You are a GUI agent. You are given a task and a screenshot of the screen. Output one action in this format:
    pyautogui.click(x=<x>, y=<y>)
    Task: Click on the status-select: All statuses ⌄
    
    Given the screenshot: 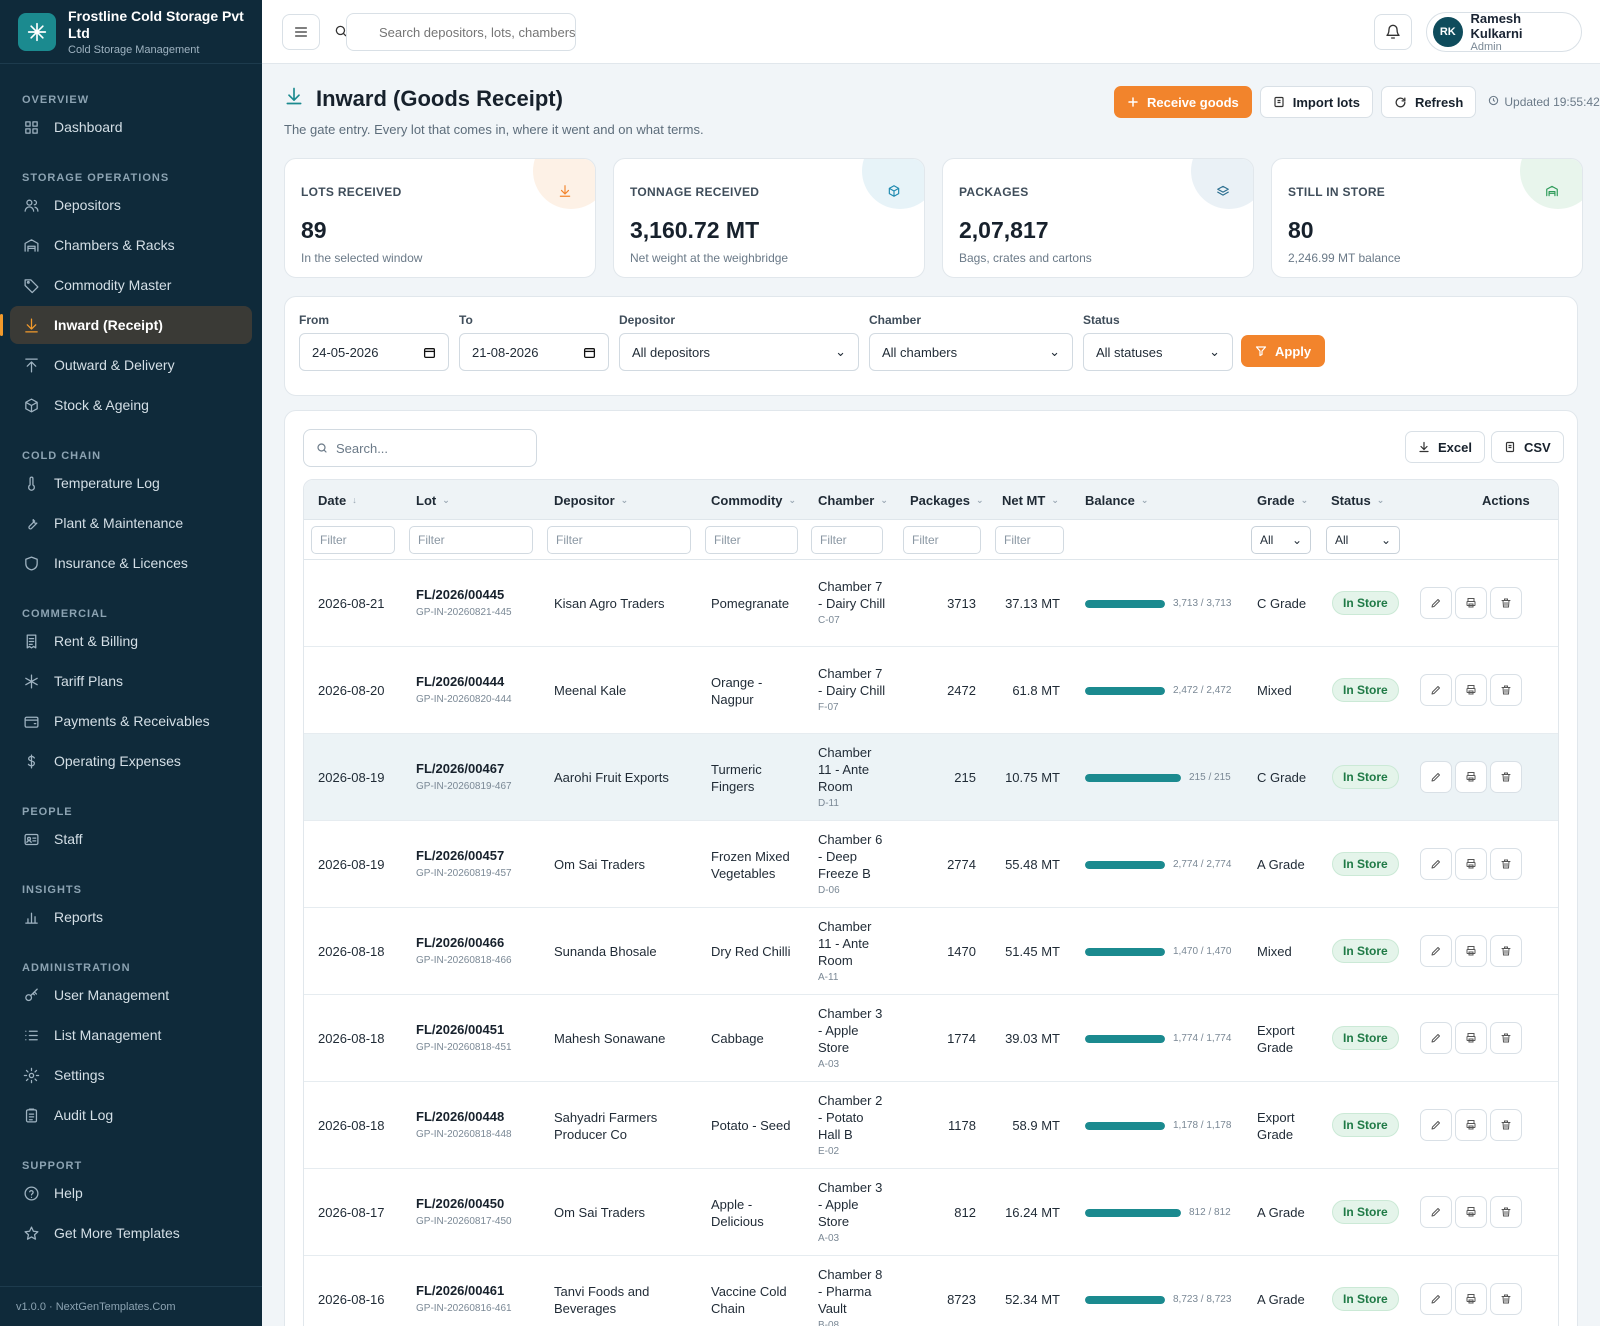 What is the action you would take?
    pyautogui.click(x=1158, y=352)
    